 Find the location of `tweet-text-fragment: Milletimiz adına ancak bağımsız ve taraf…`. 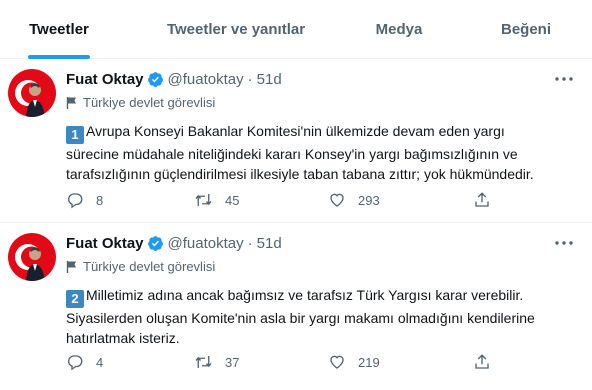

tweet-text-fragment: Milletimiz adına ancak bağımsız ve taraf… is located at coordinates (305, 295).